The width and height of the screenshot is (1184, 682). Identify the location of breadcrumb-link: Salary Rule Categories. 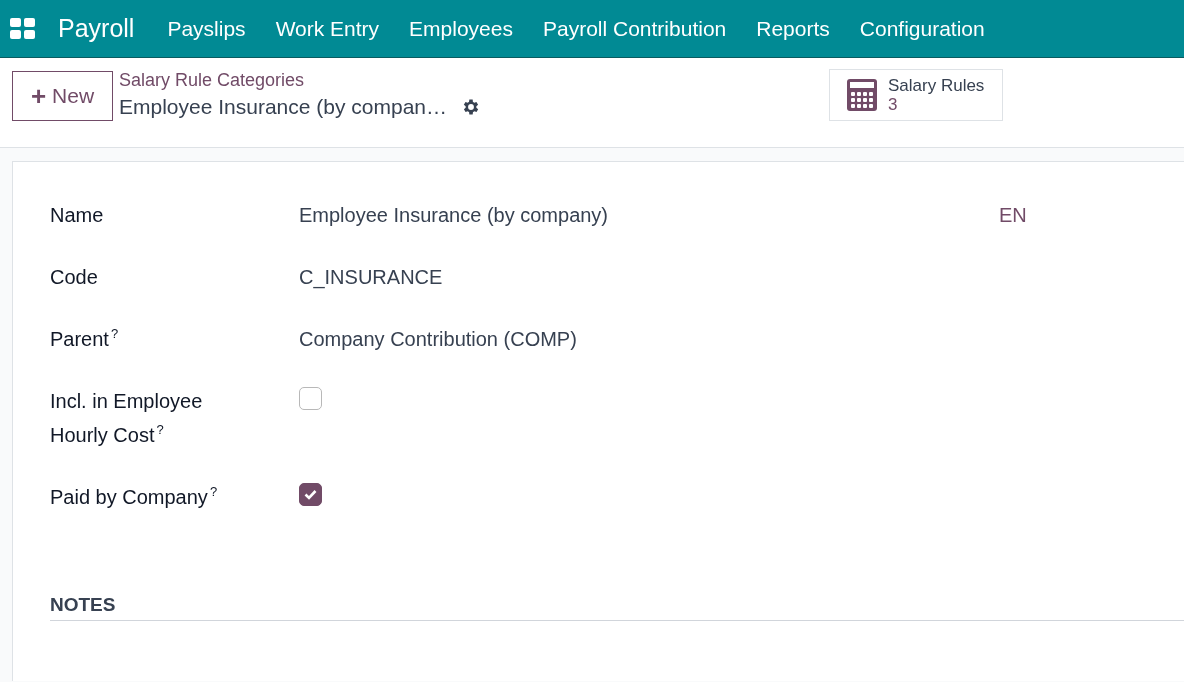
(300, 80).